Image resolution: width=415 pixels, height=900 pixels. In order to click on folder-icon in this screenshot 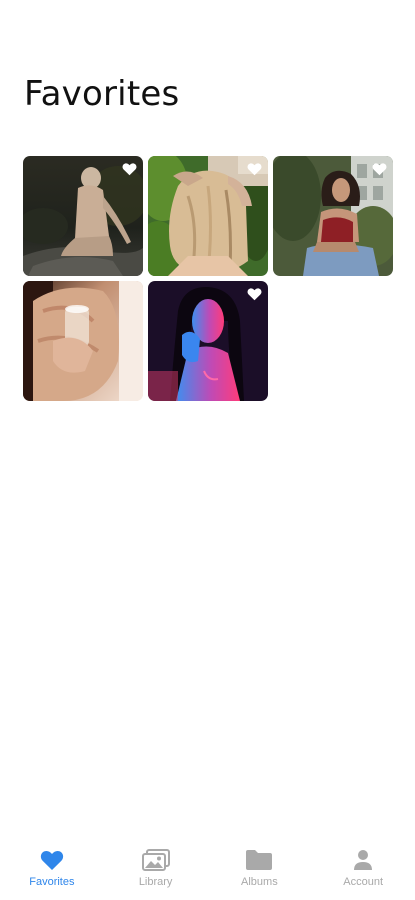, I will do `click(259, 860)`.